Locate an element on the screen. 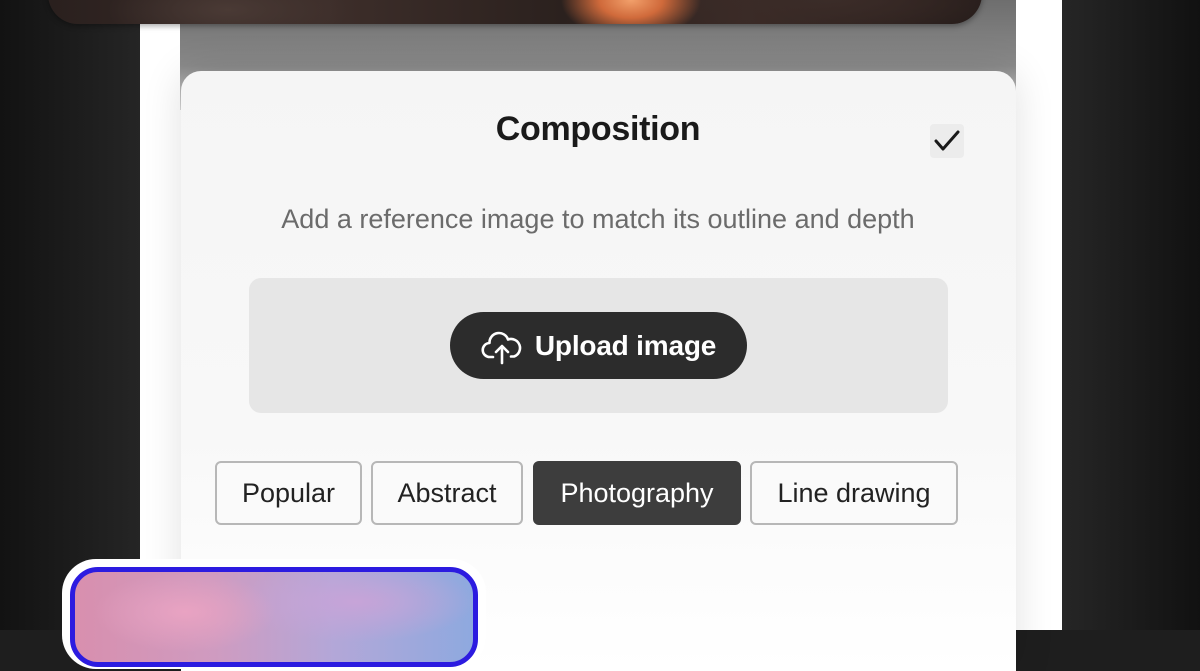 Image resolution: width=1200 pixels, height=671 pixels. checkmark-icon is located at coordinates (947, 141).